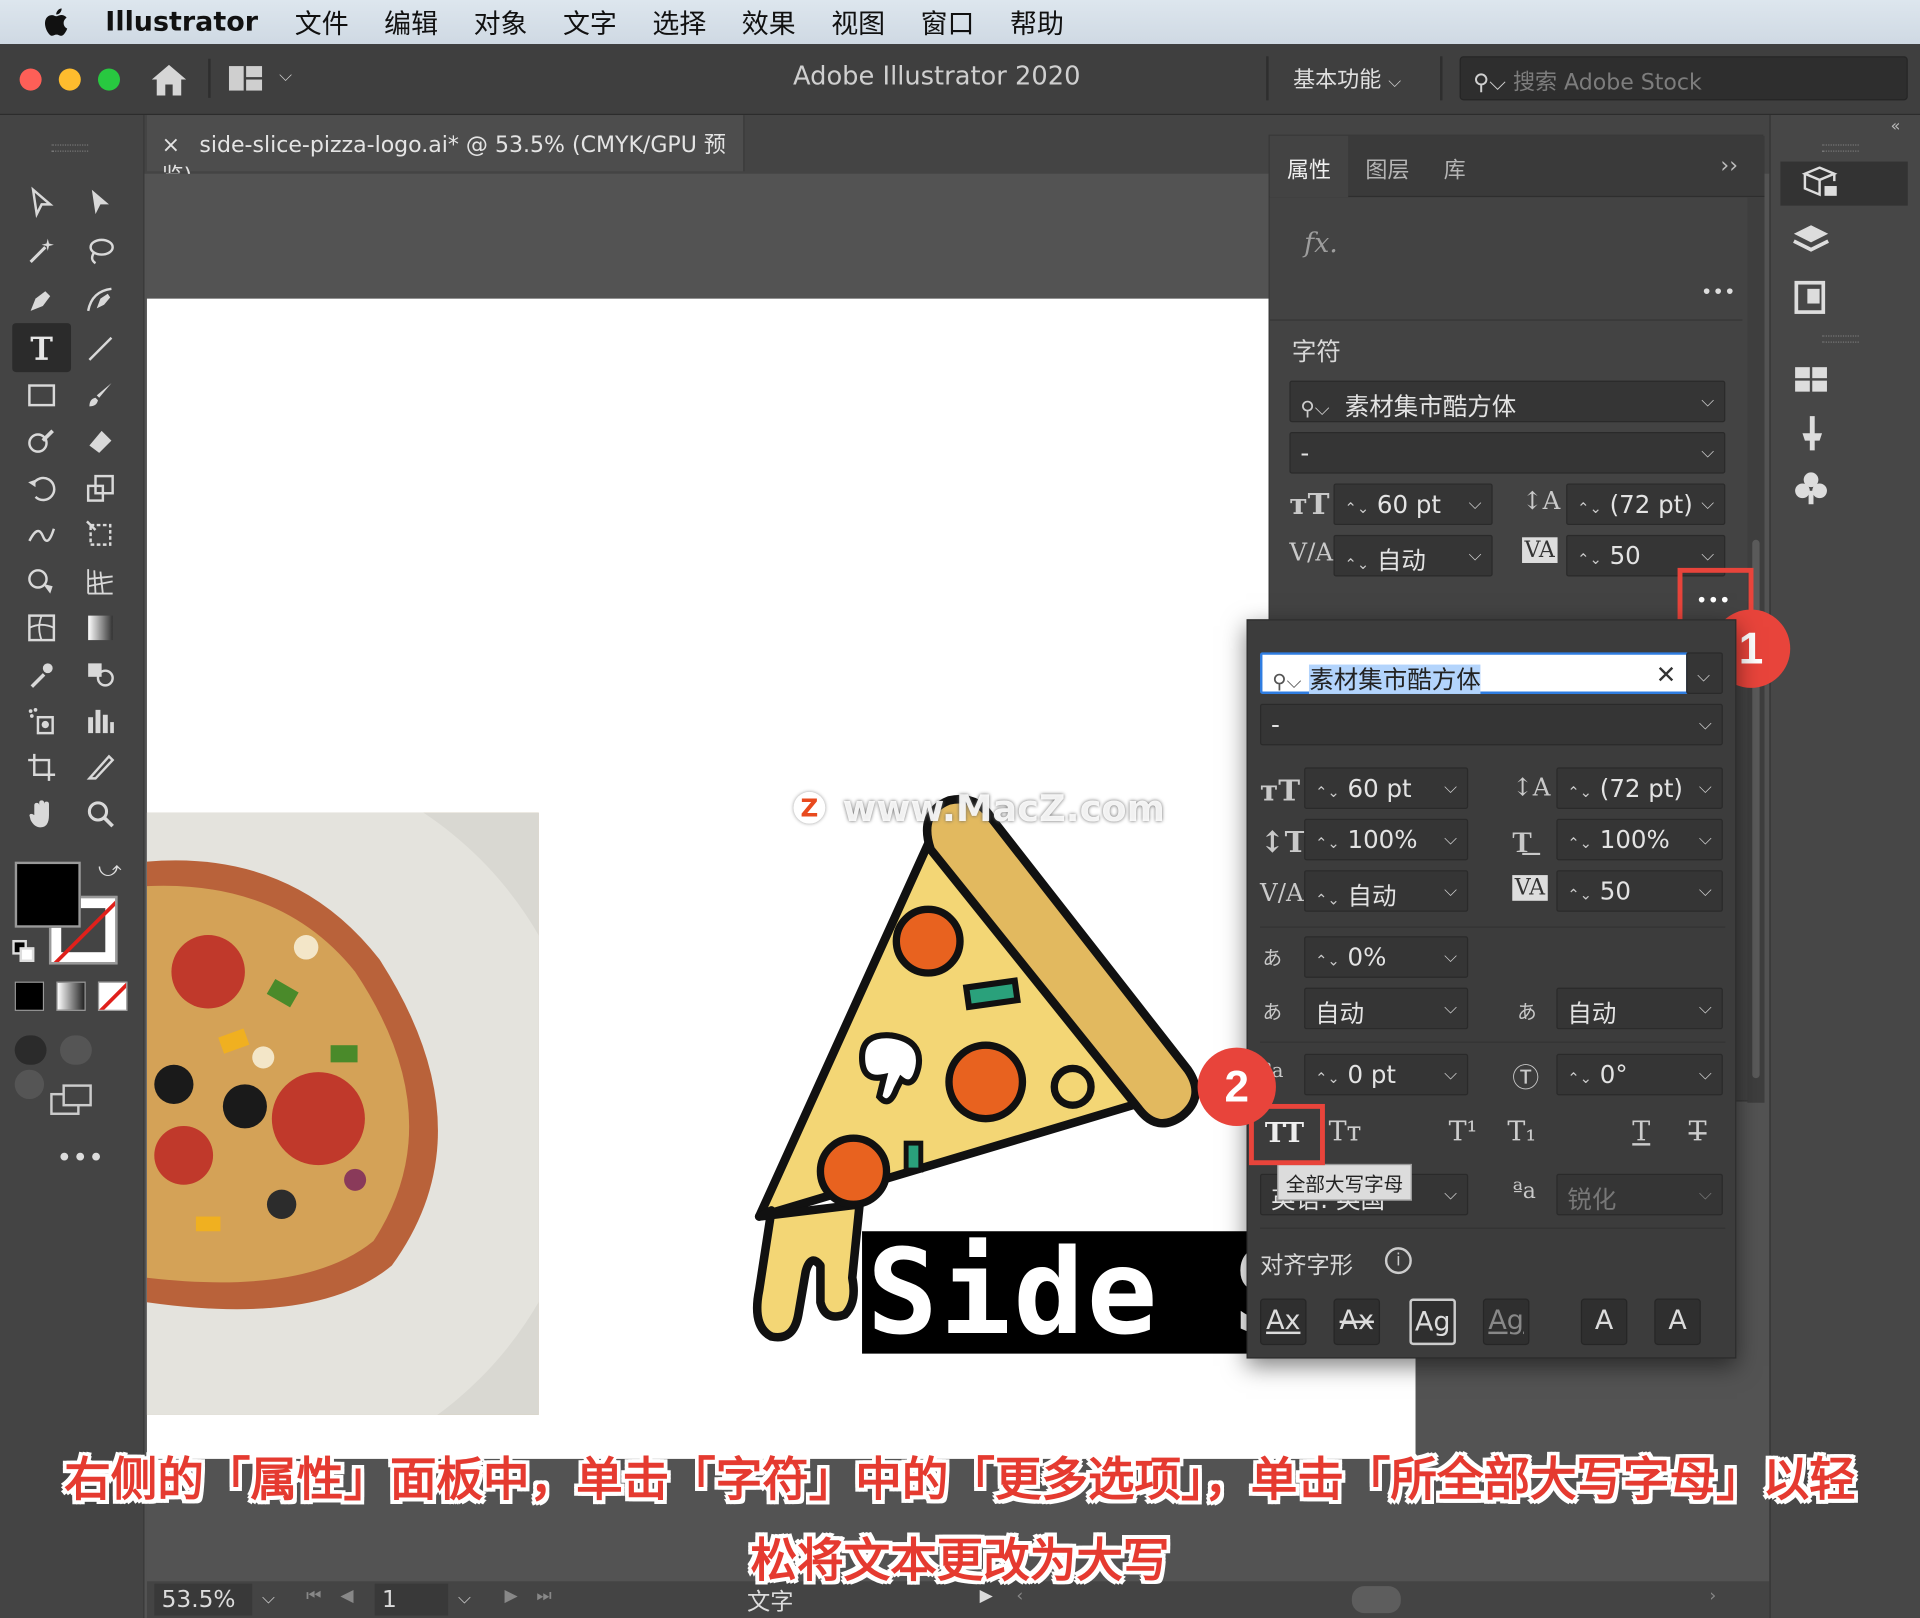 This screenshot has width=1920, height=1618. What do you see at coordinates (1704, 673) in the screenshot?
I see `popup-font-family-dropdown: ⌵` at bounding box center [1704, 673].